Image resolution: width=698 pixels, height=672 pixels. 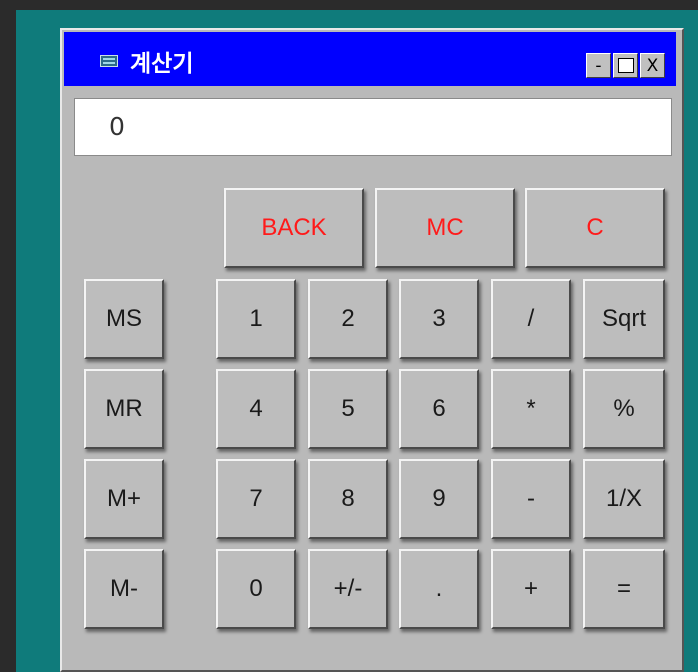 I want to click on mc-button: MC, so click(x=445, y=228).